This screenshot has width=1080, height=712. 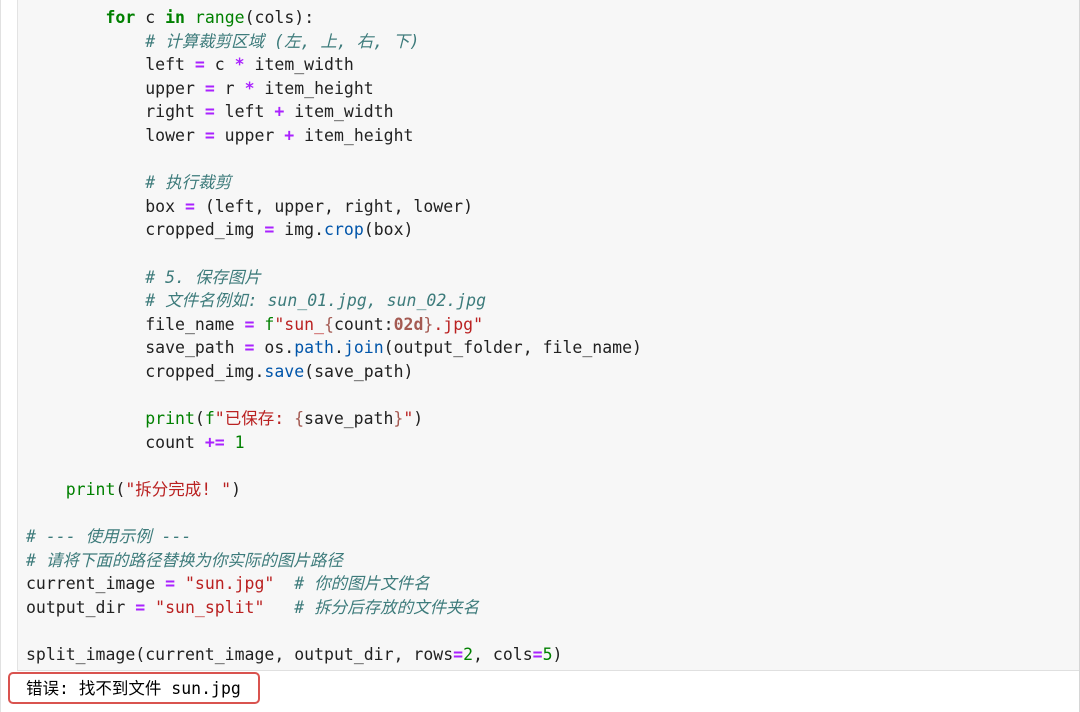 I want to click on cell-output-area: 错误: 找不到文件 sun.jpg, so click(x=540, y=691).